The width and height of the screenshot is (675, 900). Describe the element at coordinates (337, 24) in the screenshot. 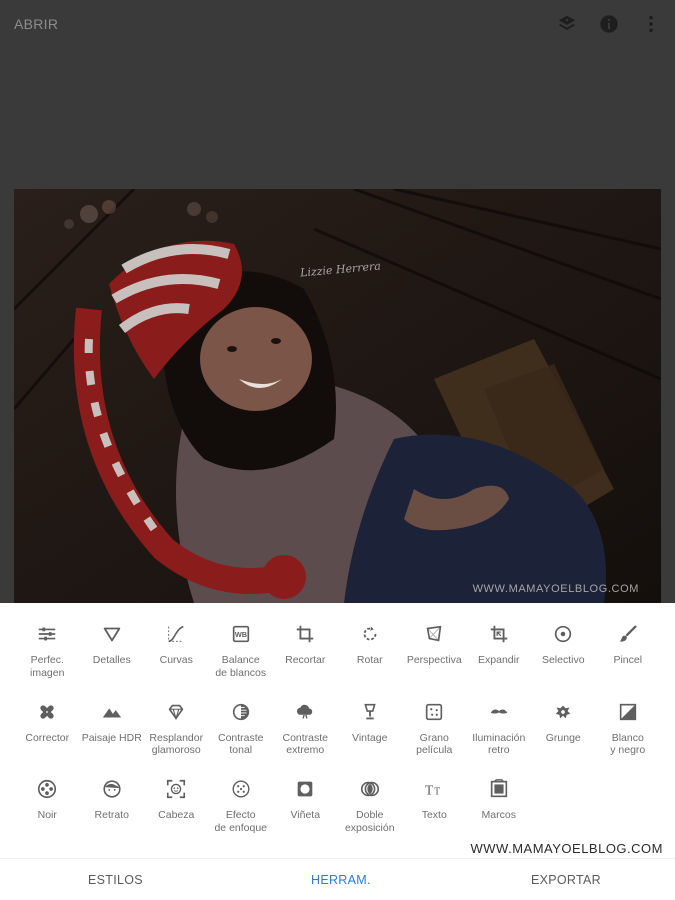

I see `top-app-bar: ABRIR` at that location.